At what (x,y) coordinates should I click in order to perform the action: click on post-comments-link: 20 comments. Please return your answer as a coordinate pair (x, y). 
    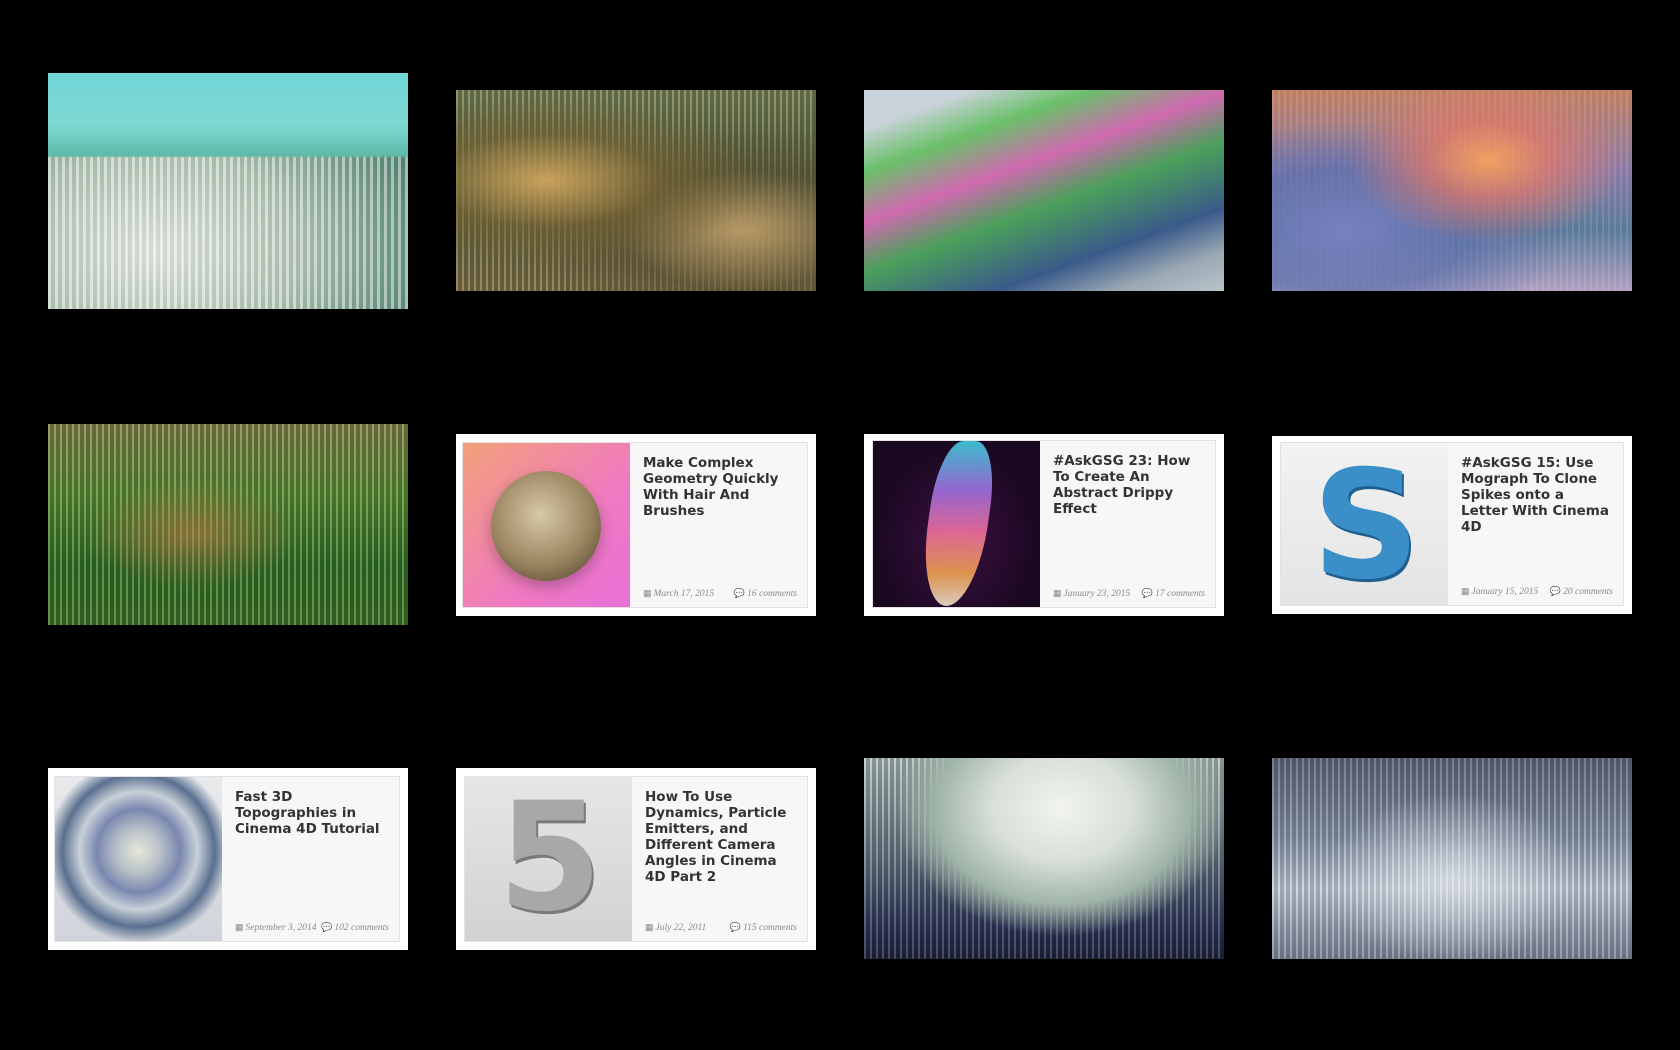
    Looking at the image, I should click on (1588, 592).